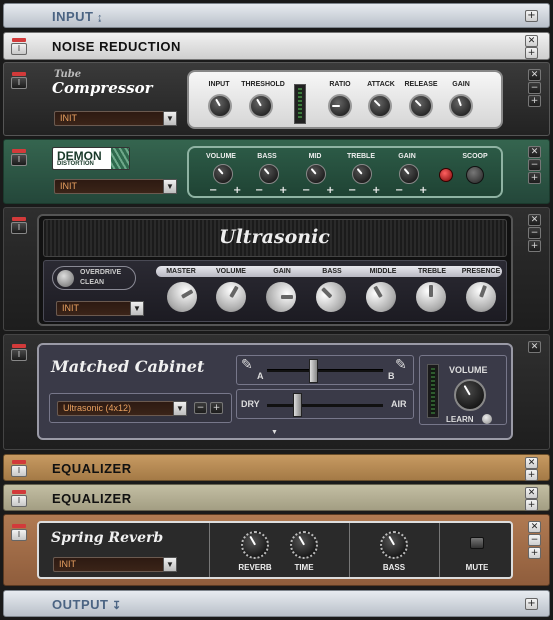  What do you see at coordinates (340, 84) in the screenshot?
I see `knob-label-ratio: RATIO` at bounding box center [340, 84].